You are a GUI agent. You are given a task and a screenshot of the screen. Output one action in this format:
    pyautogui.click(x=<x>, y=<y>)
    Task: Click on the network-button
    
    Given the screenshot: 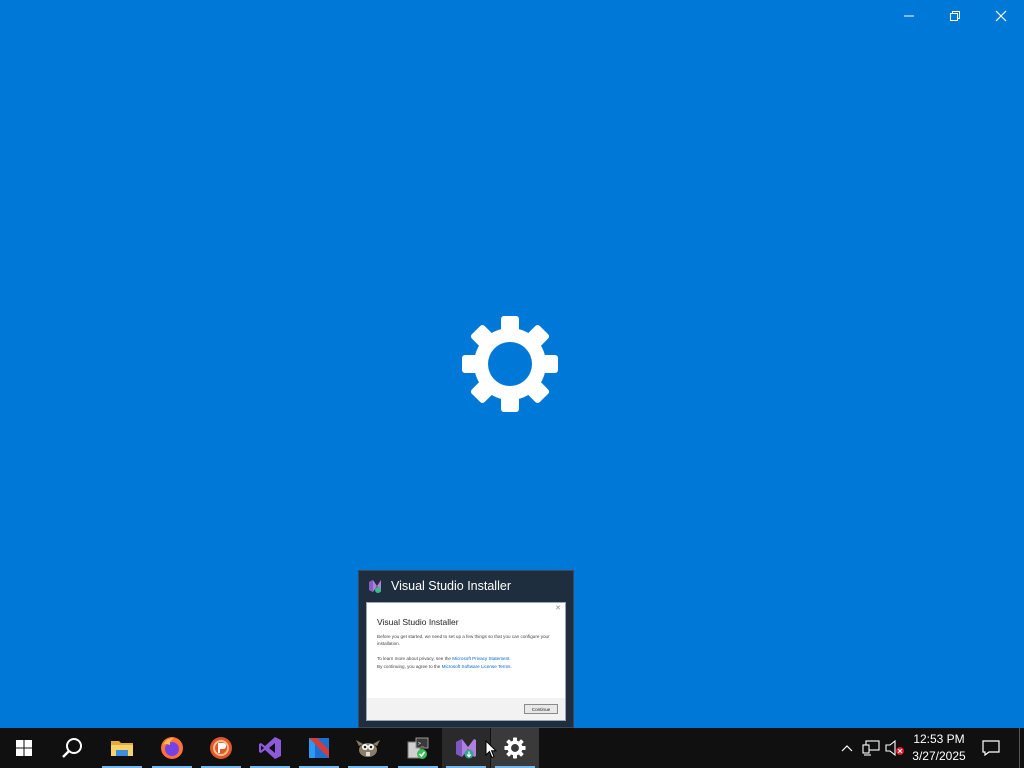 What is the action you would take?
    pyautogui.click(x=871, y=748)
    